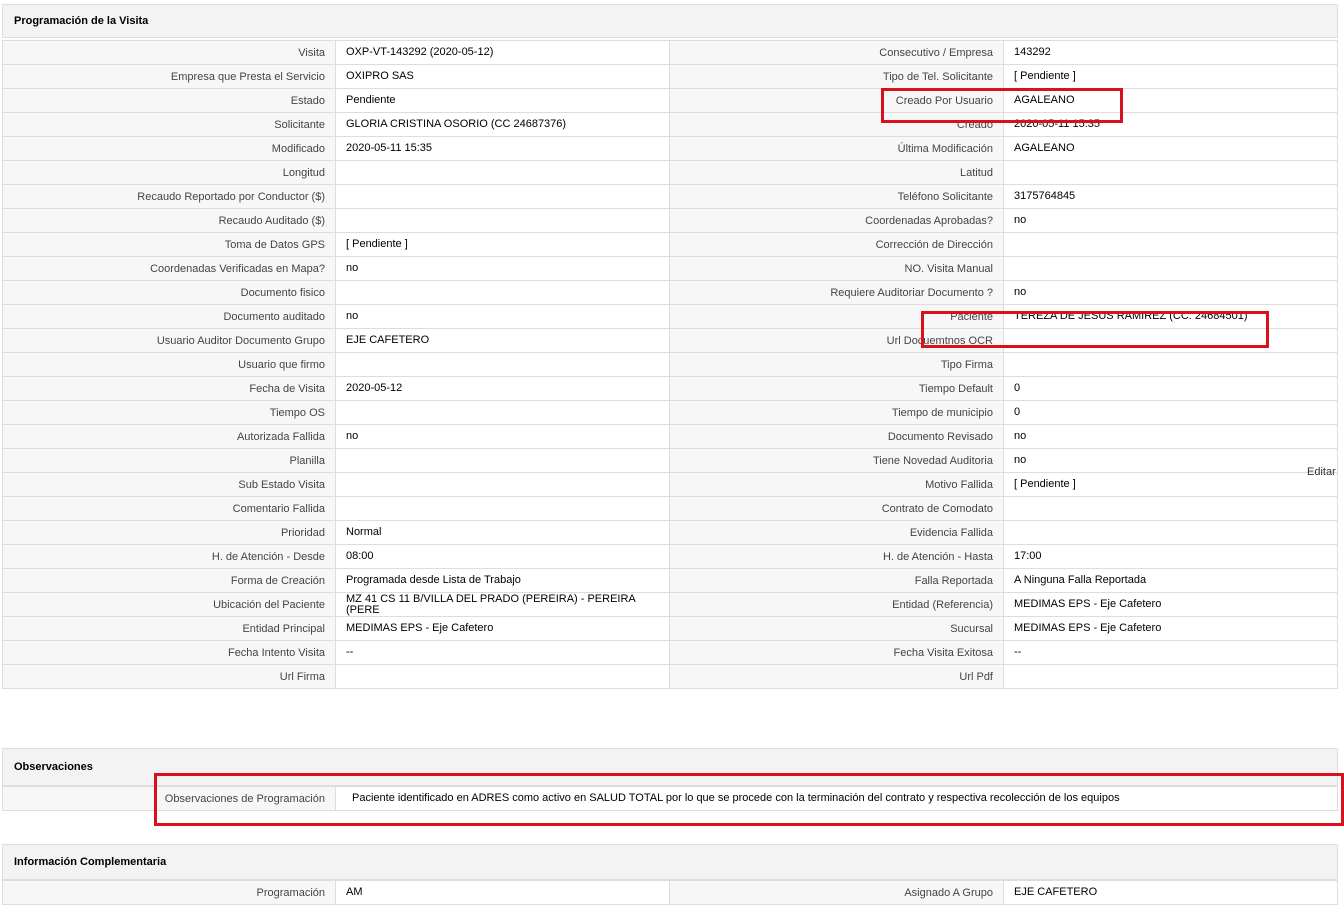  Describe the element at coordinates (502, 76) in the screenshot. I see `field-value: OXIPRO SAS` at that location.